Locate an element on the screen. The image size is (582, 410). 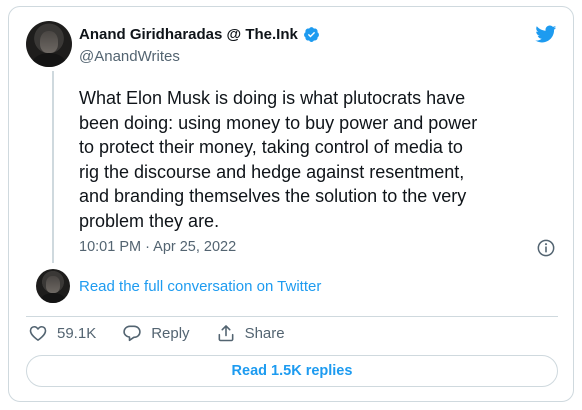
verified-badge-icon is located at coordinates (311, 34).